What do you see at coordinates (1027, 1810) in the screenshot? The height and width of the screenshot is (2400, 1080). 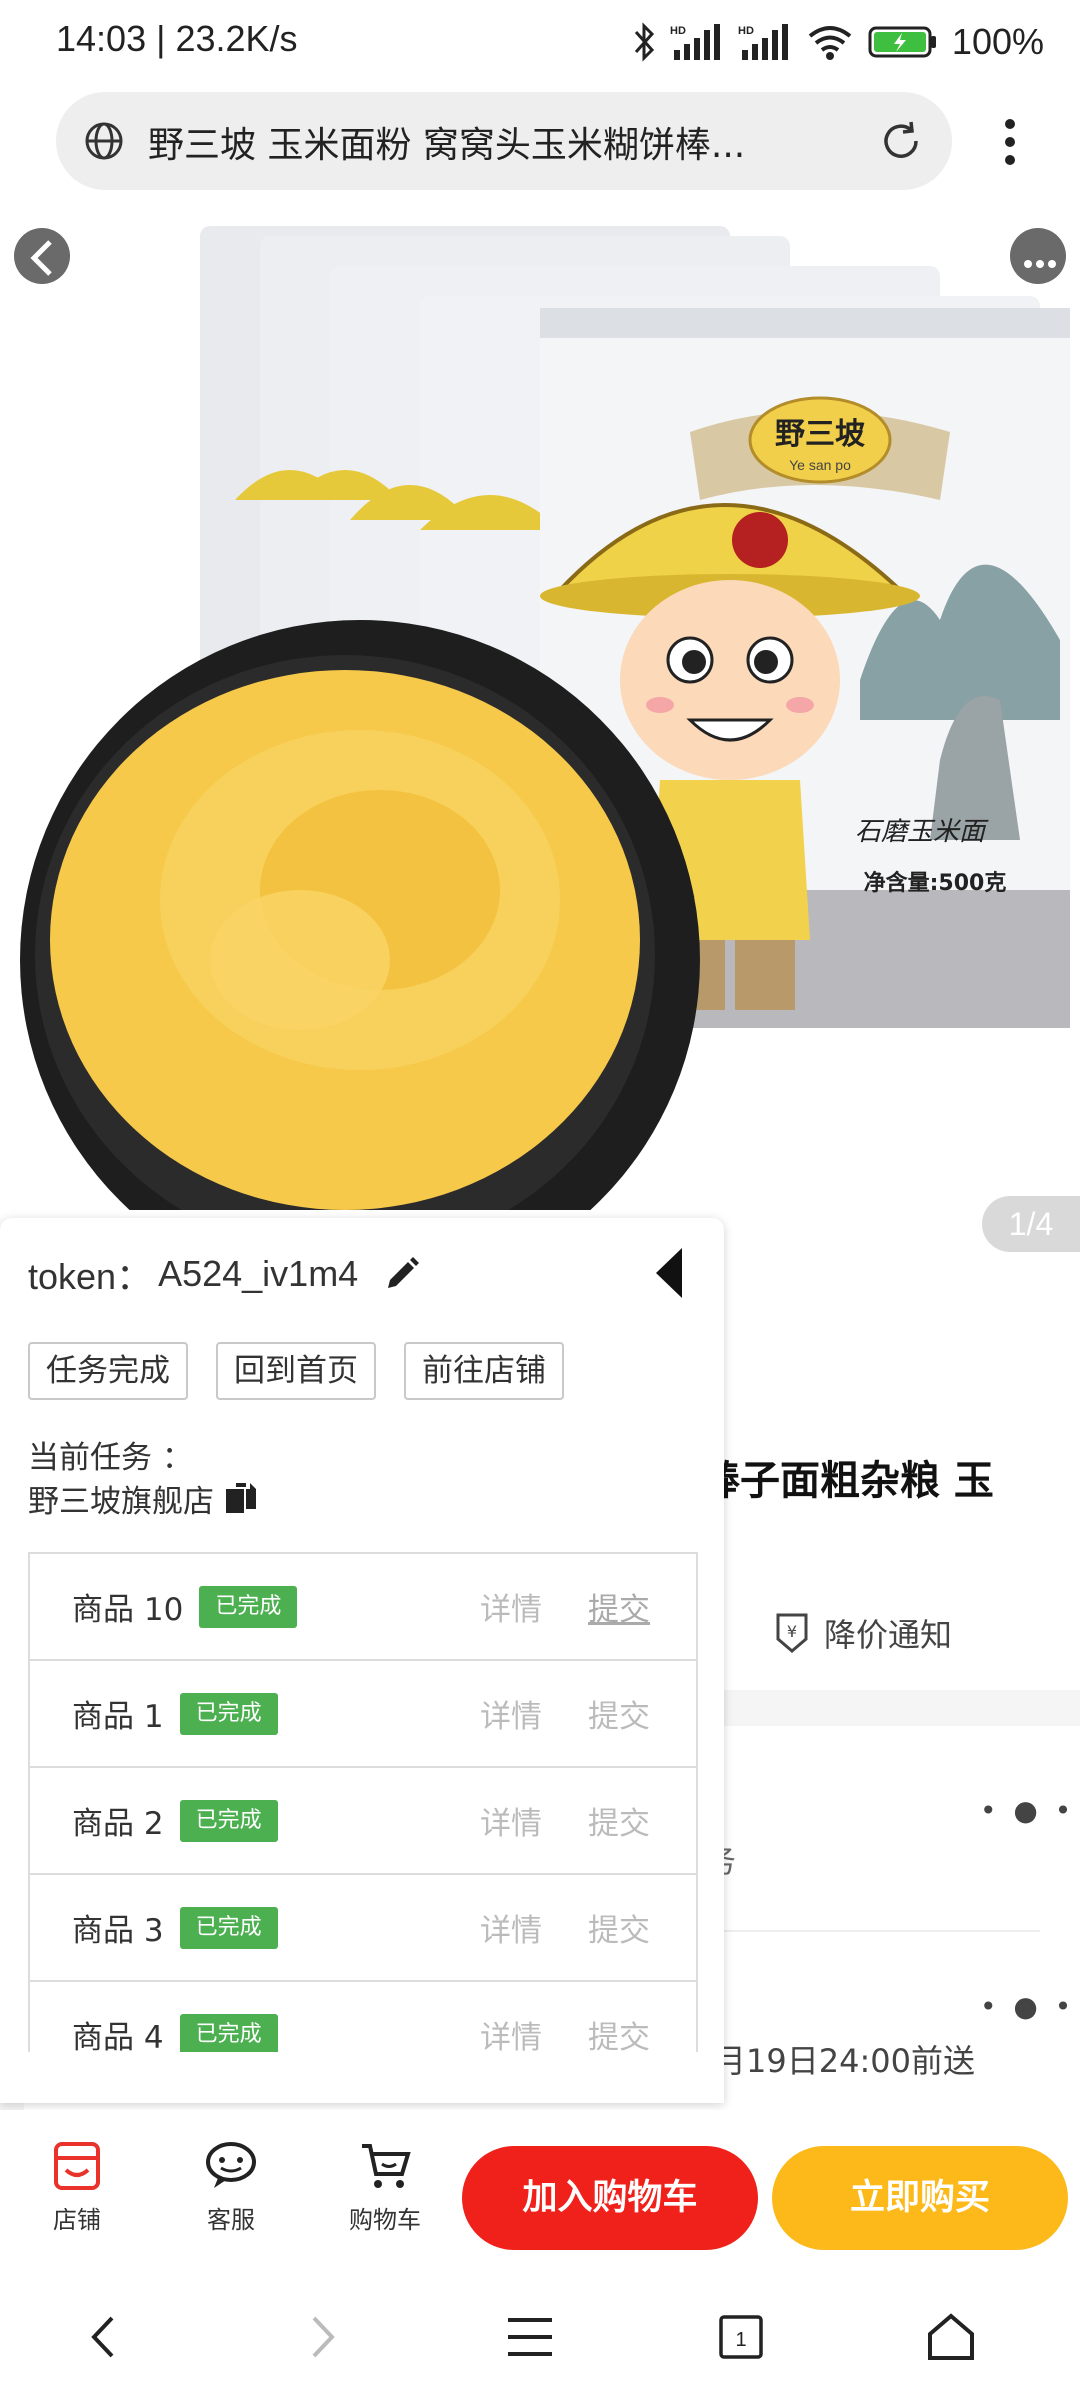 I see `service-more-icon: • ● •` at bounding box center [1027, 1810].